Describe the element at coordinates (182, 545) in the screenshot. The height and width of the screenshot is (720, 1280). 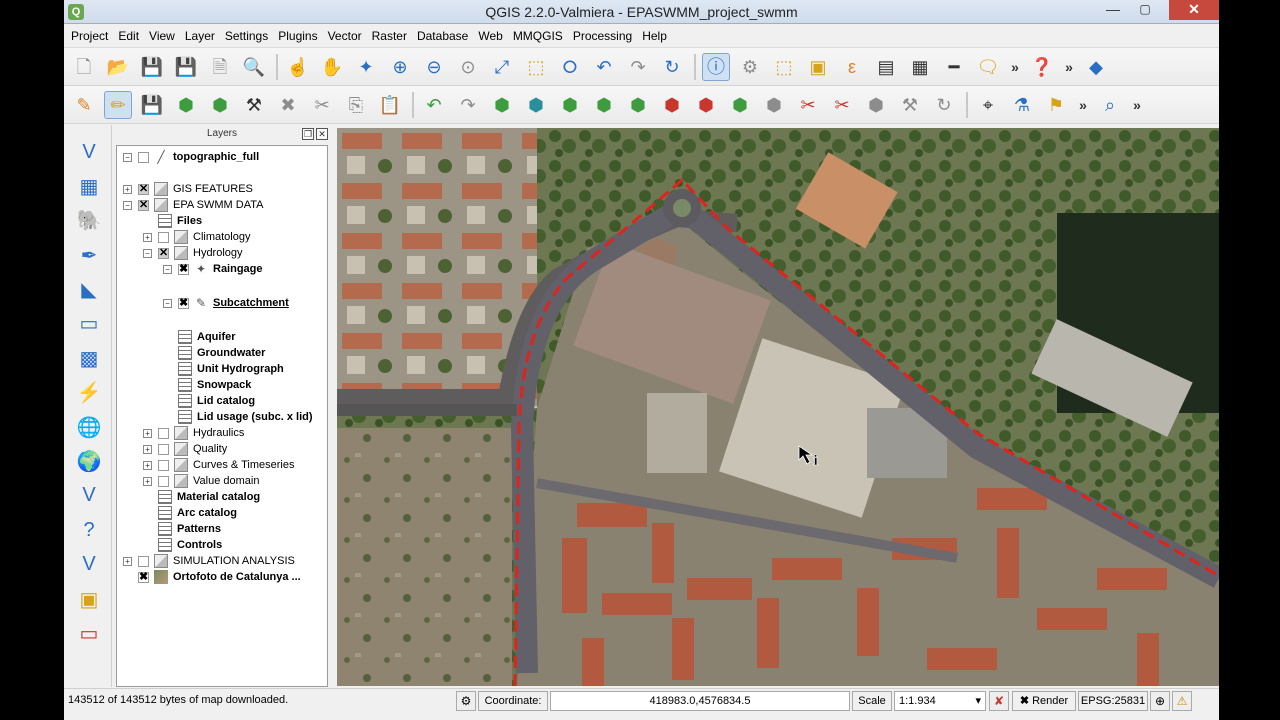
I see `layer-tree-item: Controls` at that location.